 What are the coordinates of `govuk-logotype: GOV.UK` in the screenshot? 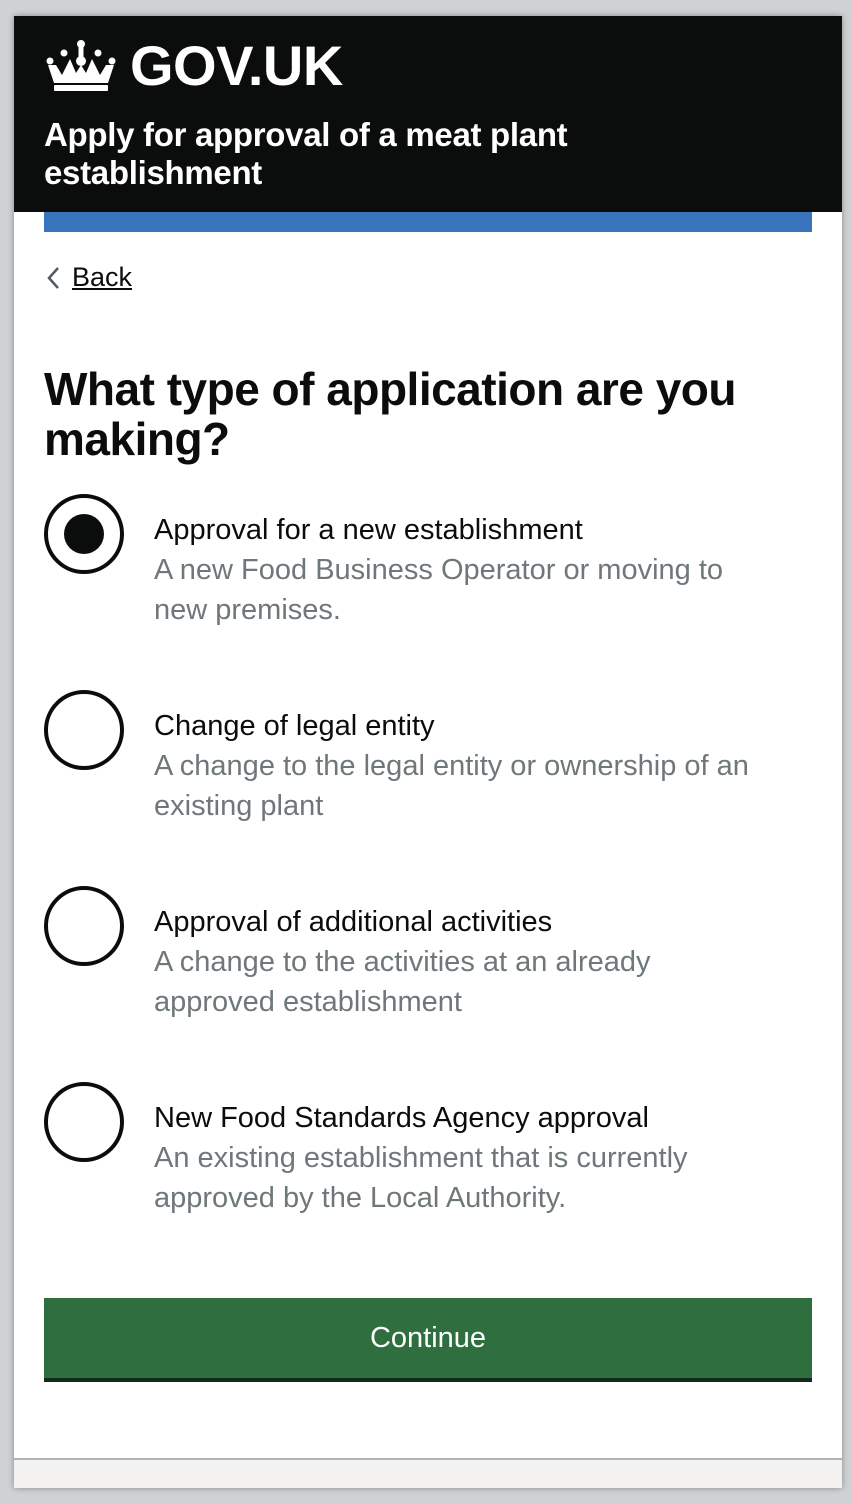 It's located at (236, 65).